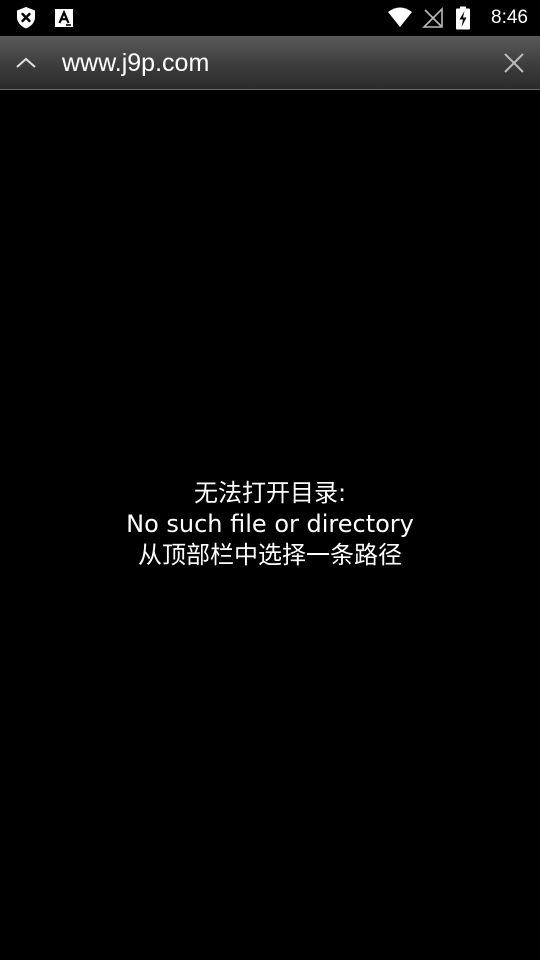  I want to click on chevron-up-icon, so click(26, 62).